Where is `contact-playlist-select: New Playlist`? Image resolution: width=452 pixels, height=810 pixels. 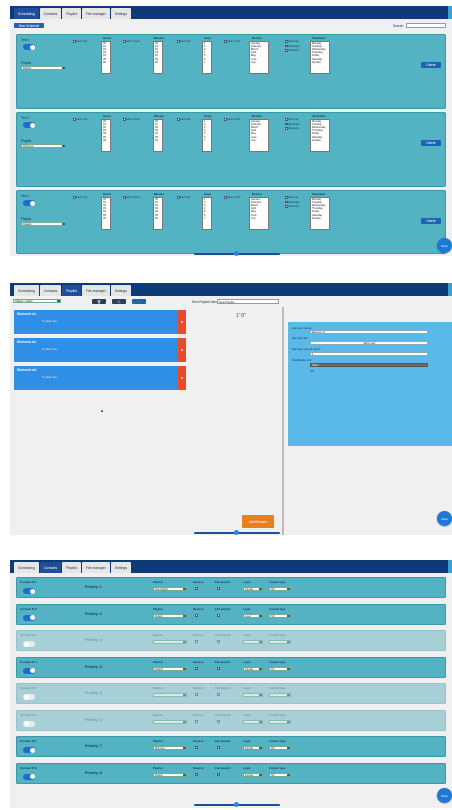 contact-playlist-select: New Playlist is located at coordinates (170, 589).